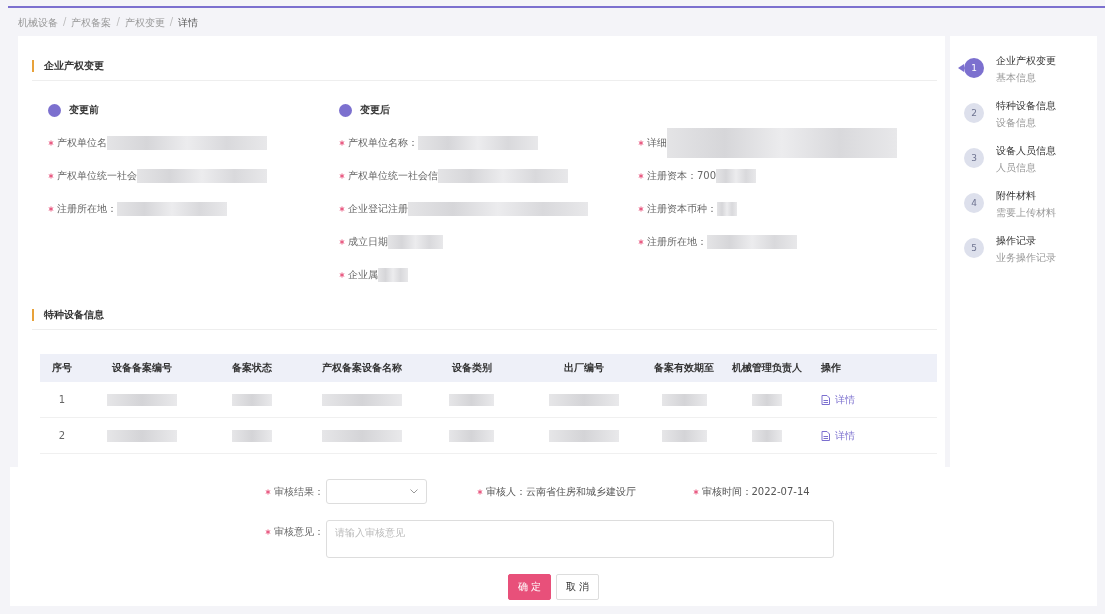 Image resolution: width=1105 pixels, height=614 pixels. I want to click on step-subtitle: 业务操作记录, so click(1026, 258).